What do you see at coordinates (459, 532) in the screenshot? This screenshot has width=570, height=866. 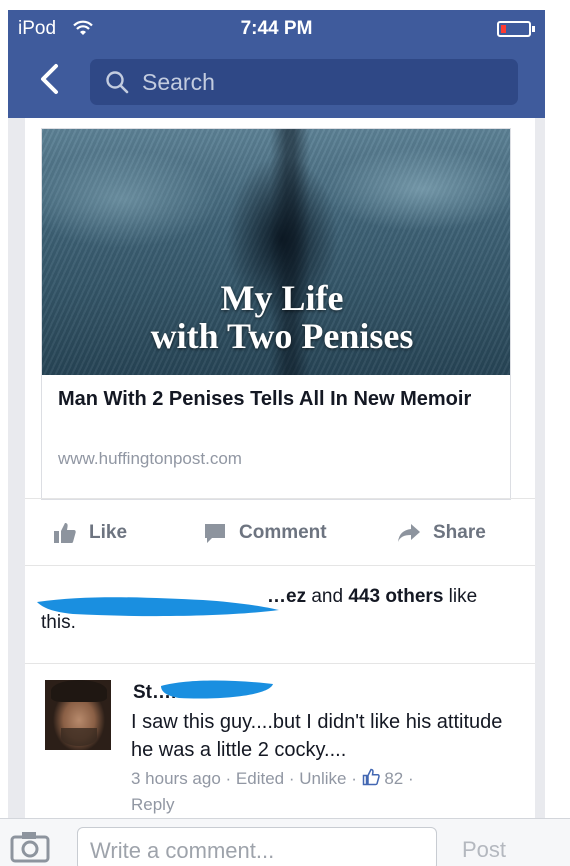 I see `share-label: Share` at bounding box center [459, 532].